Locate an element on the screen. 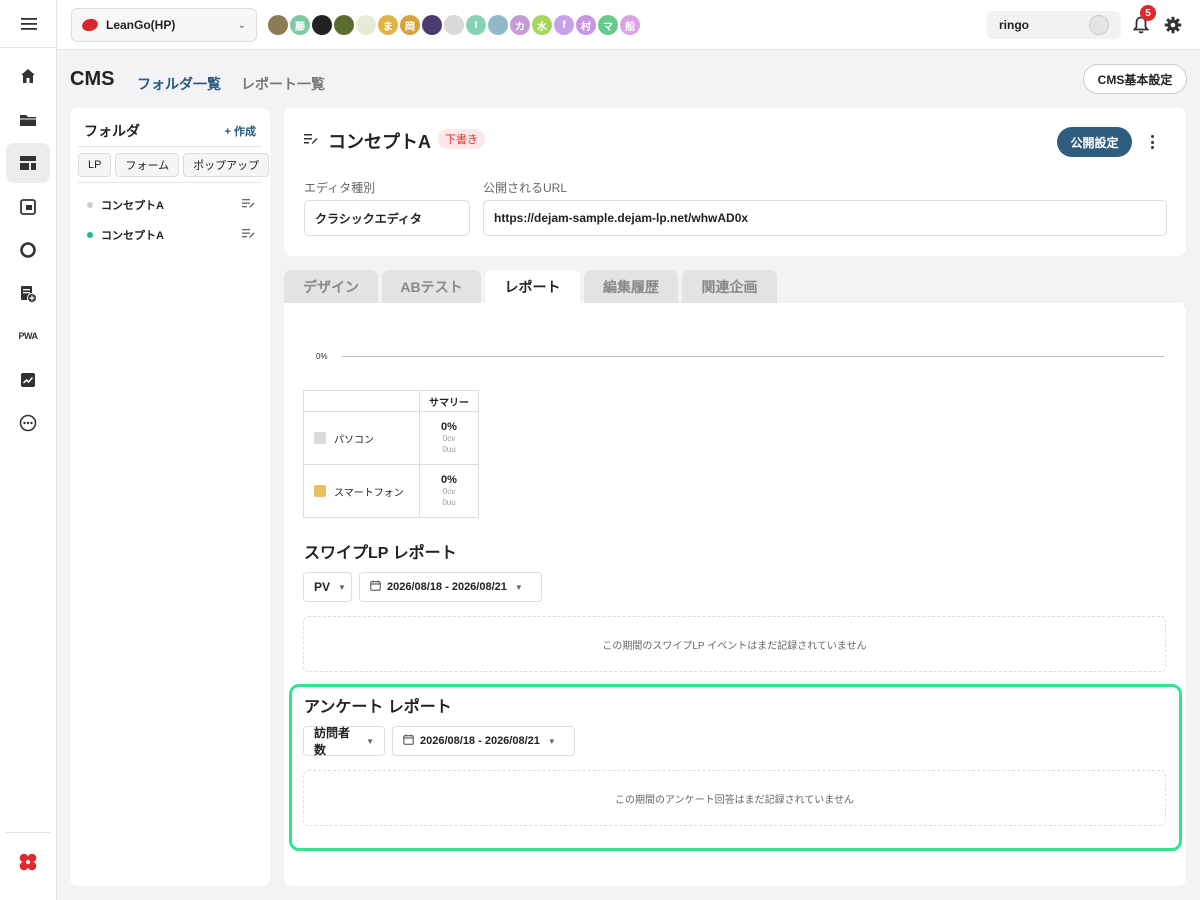 The image size is (1200, 900). home-icon is located at coordinates (28, 76).